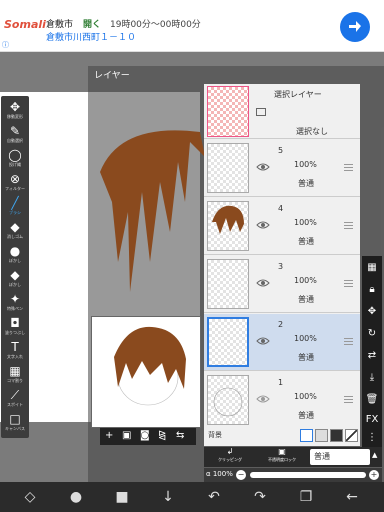  Describe the element at coordinates (219, 474) in the screenshot. I see `alpha-label: α 100%` at that location.